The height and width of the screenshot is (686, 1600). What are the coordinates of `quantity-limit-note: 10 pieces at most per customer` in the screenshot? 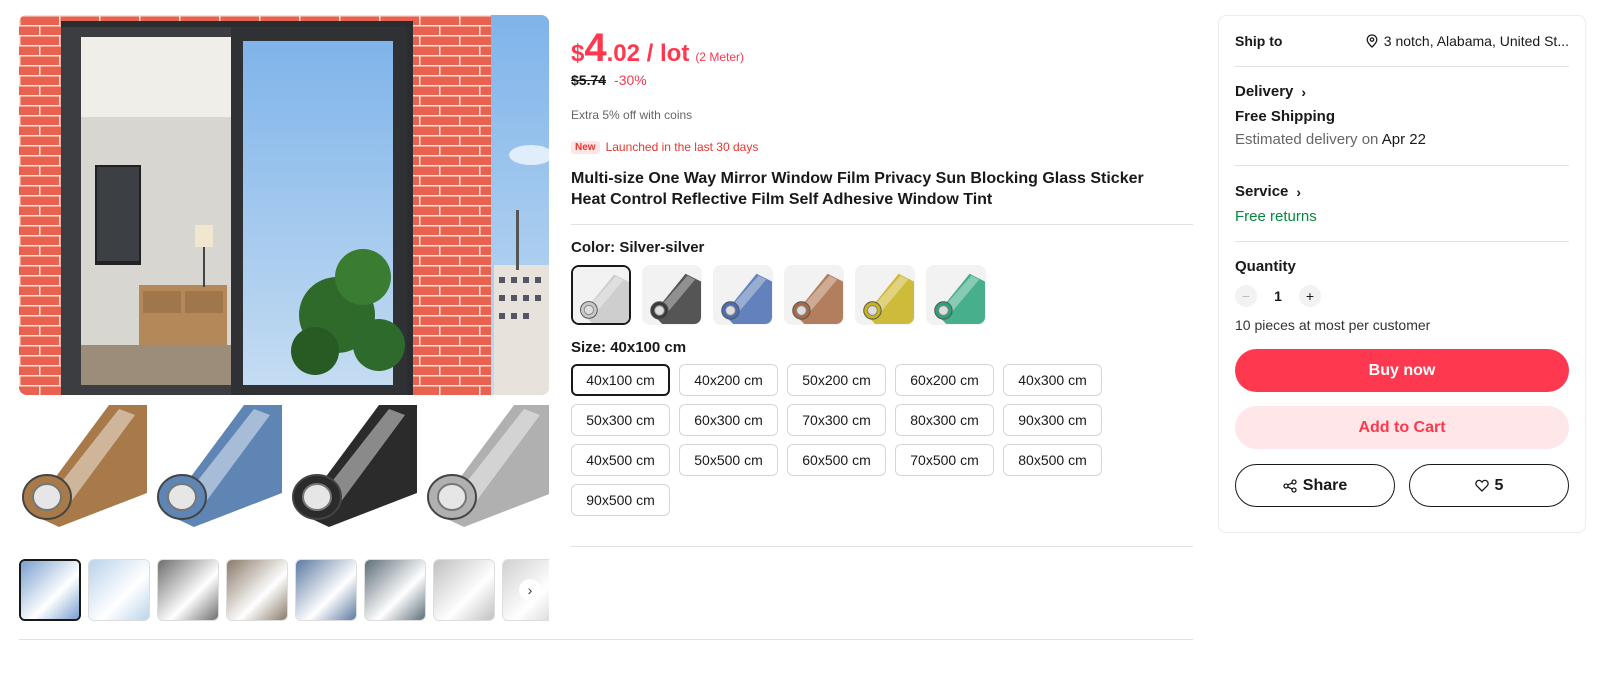 It's located at (1333, 325).